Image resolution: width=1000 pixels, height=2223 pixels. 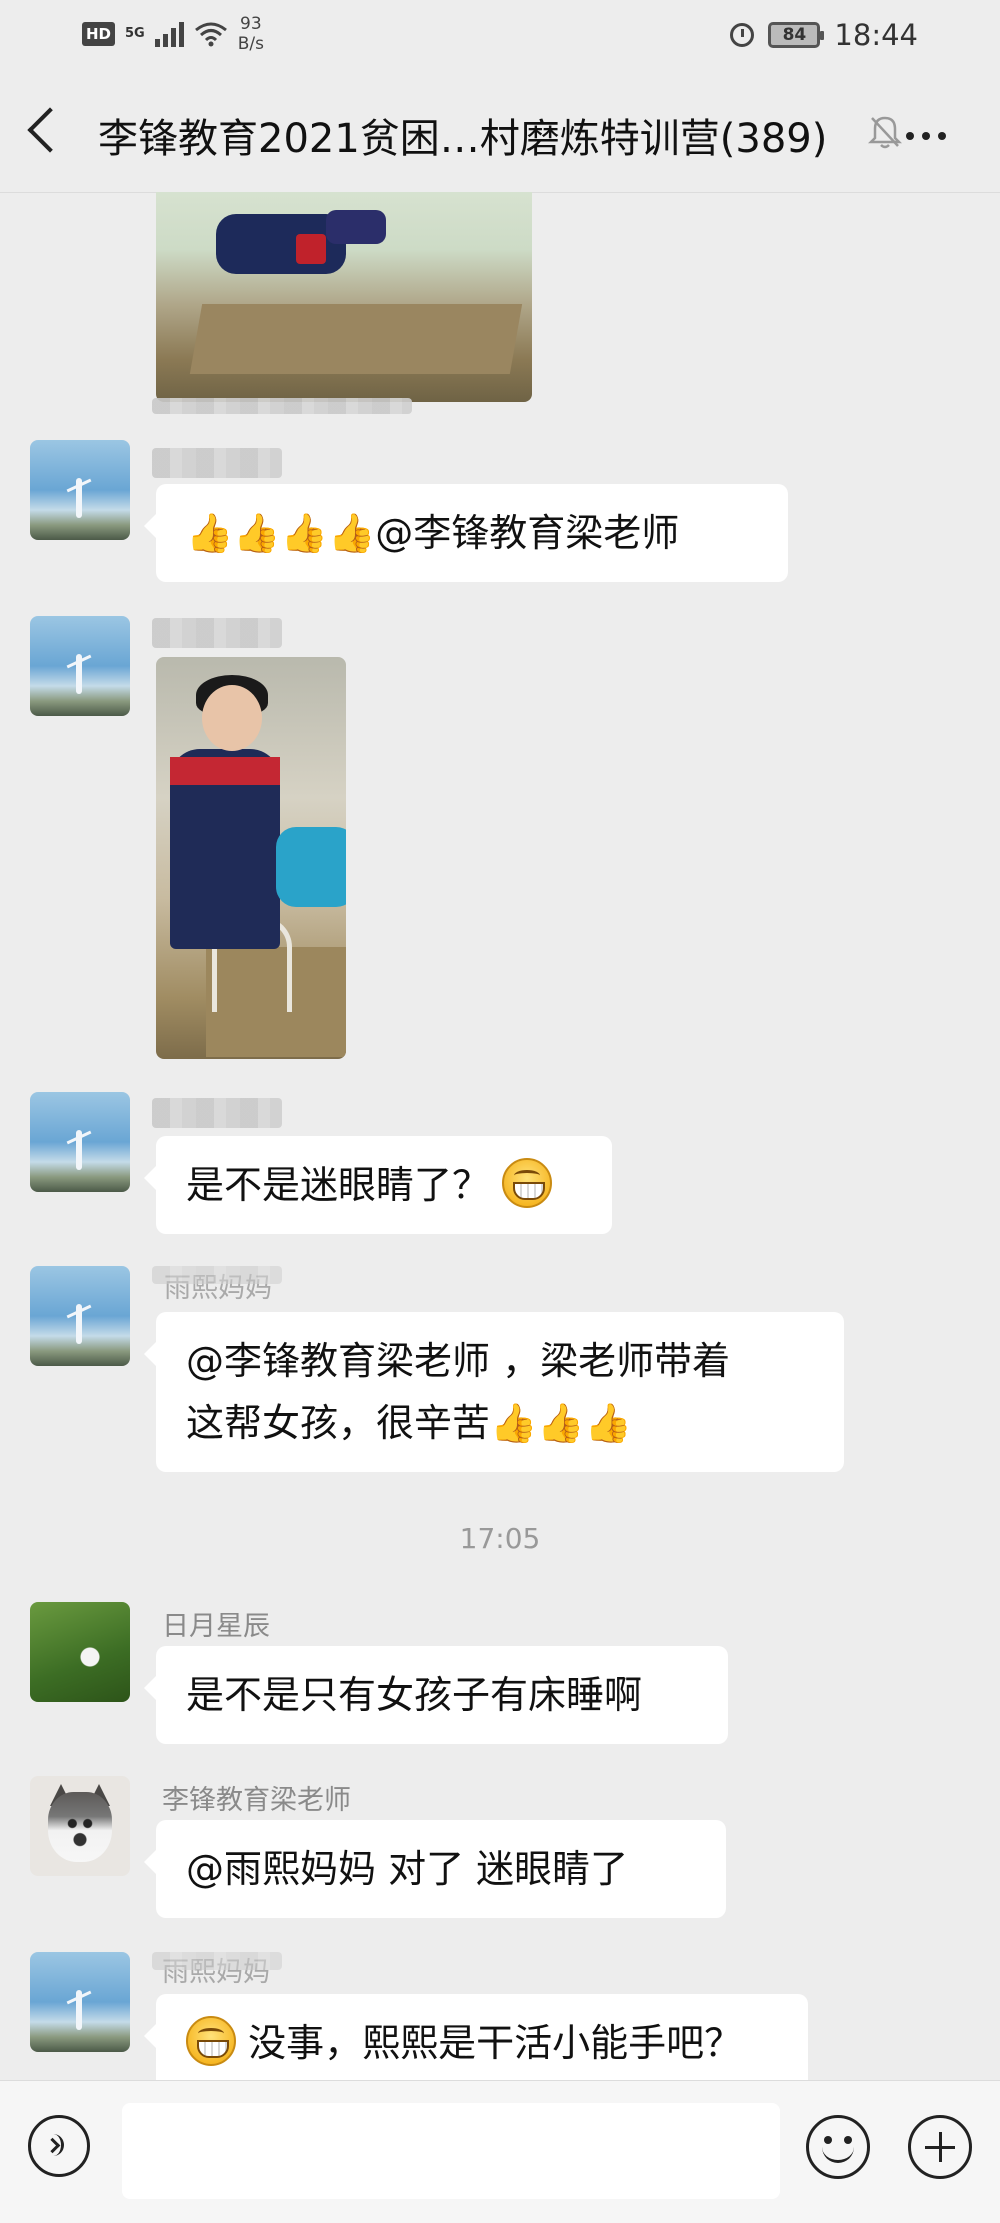 I want to click on wifi-icon, so click(x=210, y=34).